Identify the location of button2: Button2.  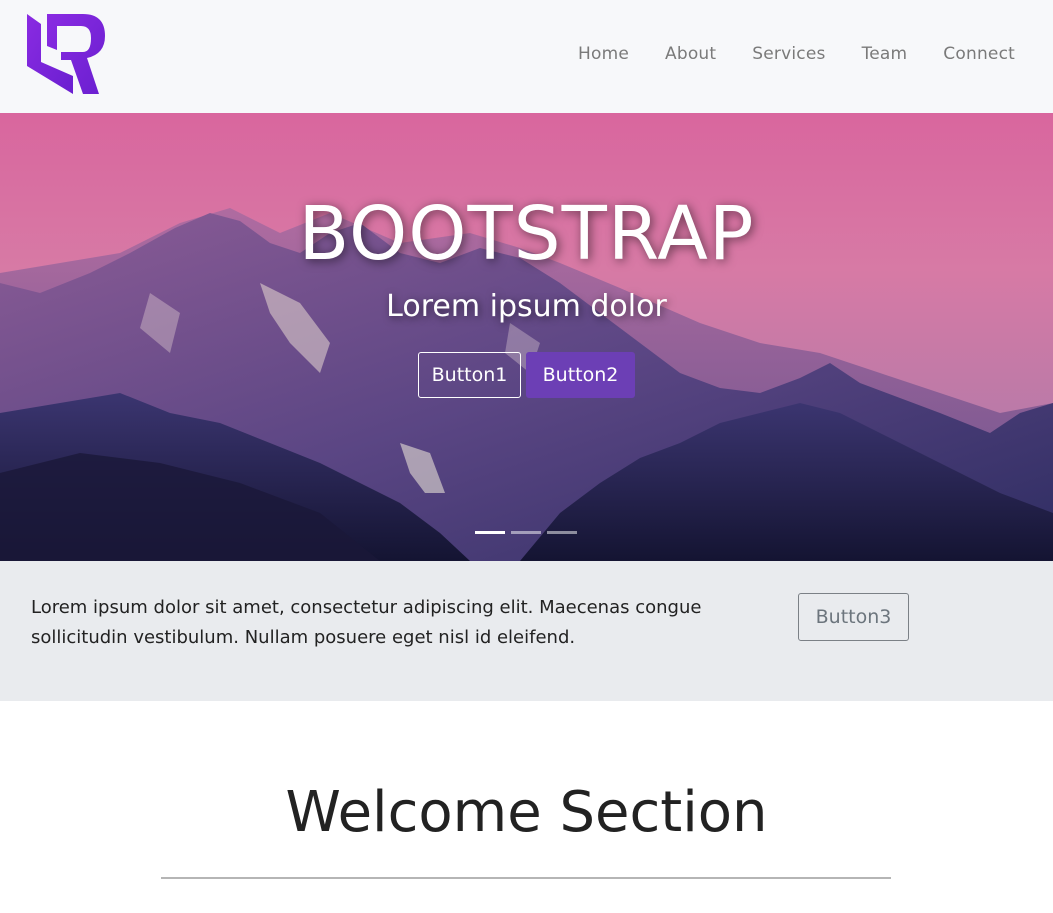
(580, 375).